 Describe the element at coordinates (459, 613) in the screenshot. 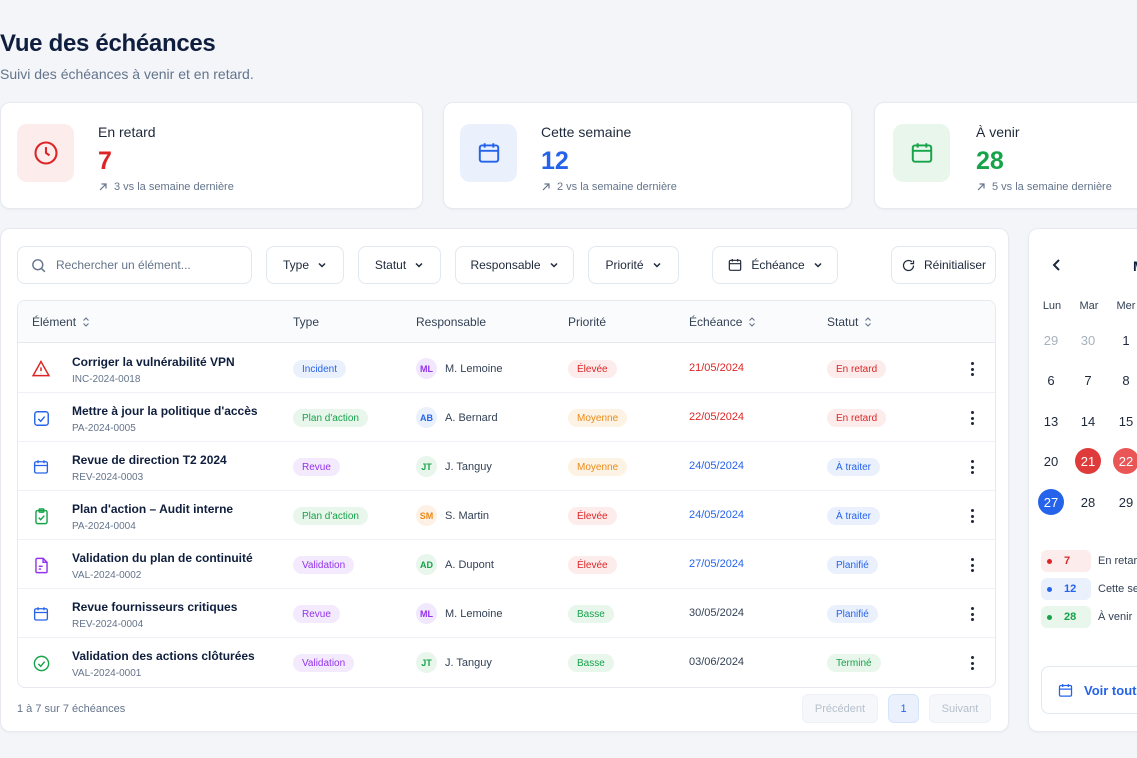

I see `owner-cell: ML M. Lemoine` at that location.